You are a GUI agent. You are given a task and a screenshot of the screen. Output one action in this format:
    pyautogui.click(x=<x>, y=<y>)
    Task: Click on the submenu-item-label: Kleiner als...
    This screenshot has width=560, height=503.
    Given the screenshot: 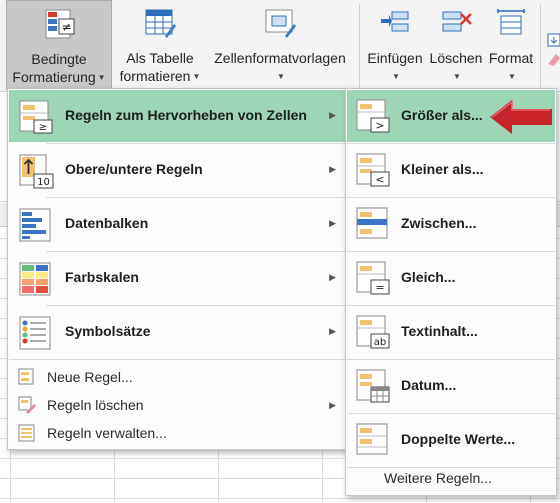 What is the action you would take?
    pyautogui.click(x=442, y=169)
    